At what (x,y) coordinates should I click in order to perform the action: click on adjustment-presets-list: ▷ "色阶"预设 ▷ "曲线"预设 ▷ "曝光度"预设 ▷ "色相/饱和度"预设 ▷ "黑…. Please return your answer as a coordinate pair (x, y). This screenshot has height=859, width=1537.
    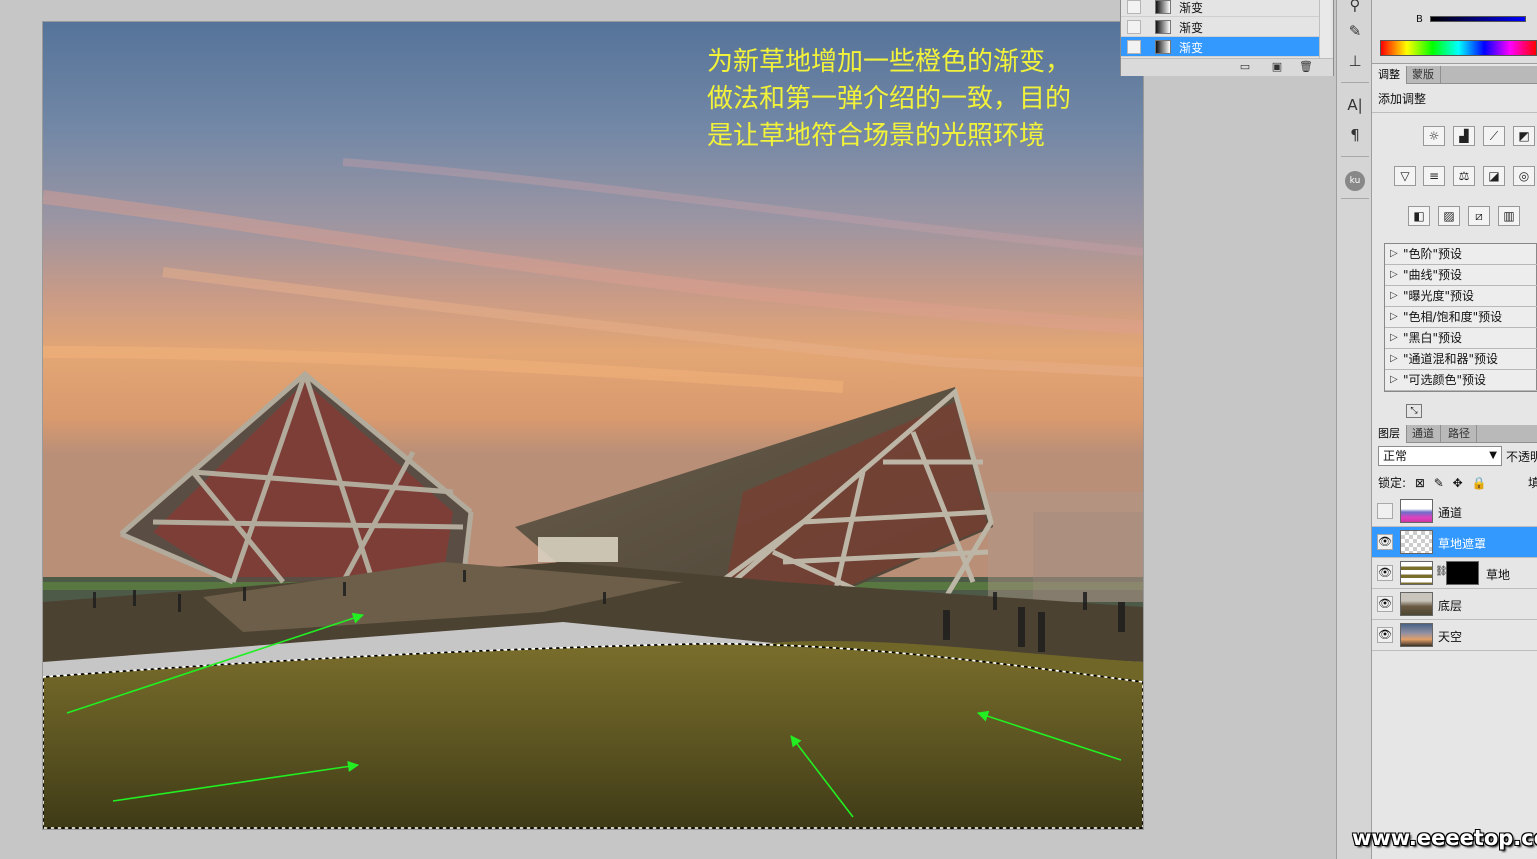
    Looking at the image, I should click on (1460, 317).